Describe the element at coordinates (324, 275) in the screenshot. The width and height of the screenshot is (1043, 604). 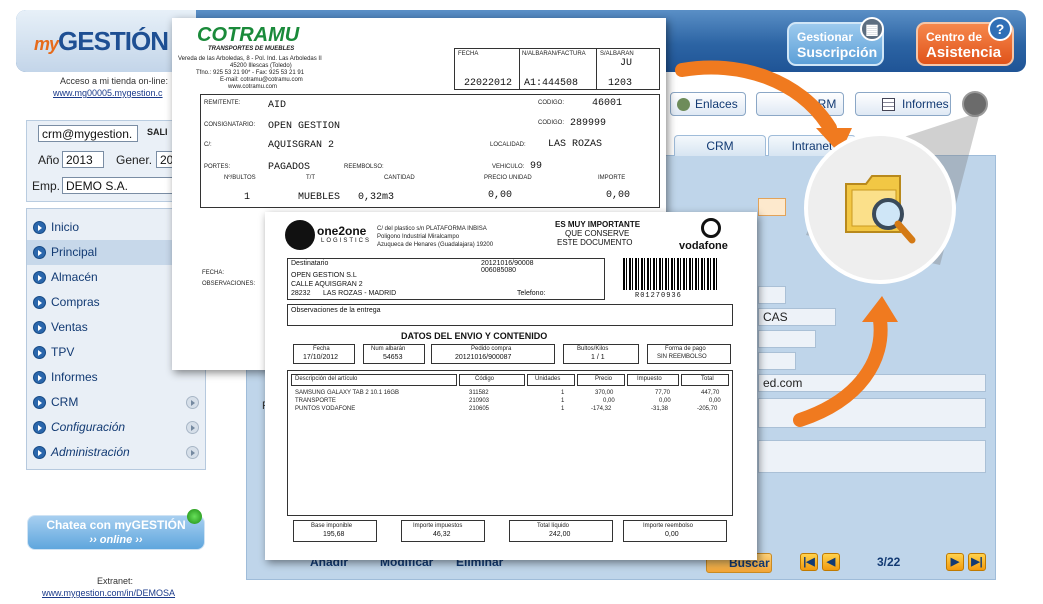
I see `dest-name: OPEN GESTION S.L` at that location.